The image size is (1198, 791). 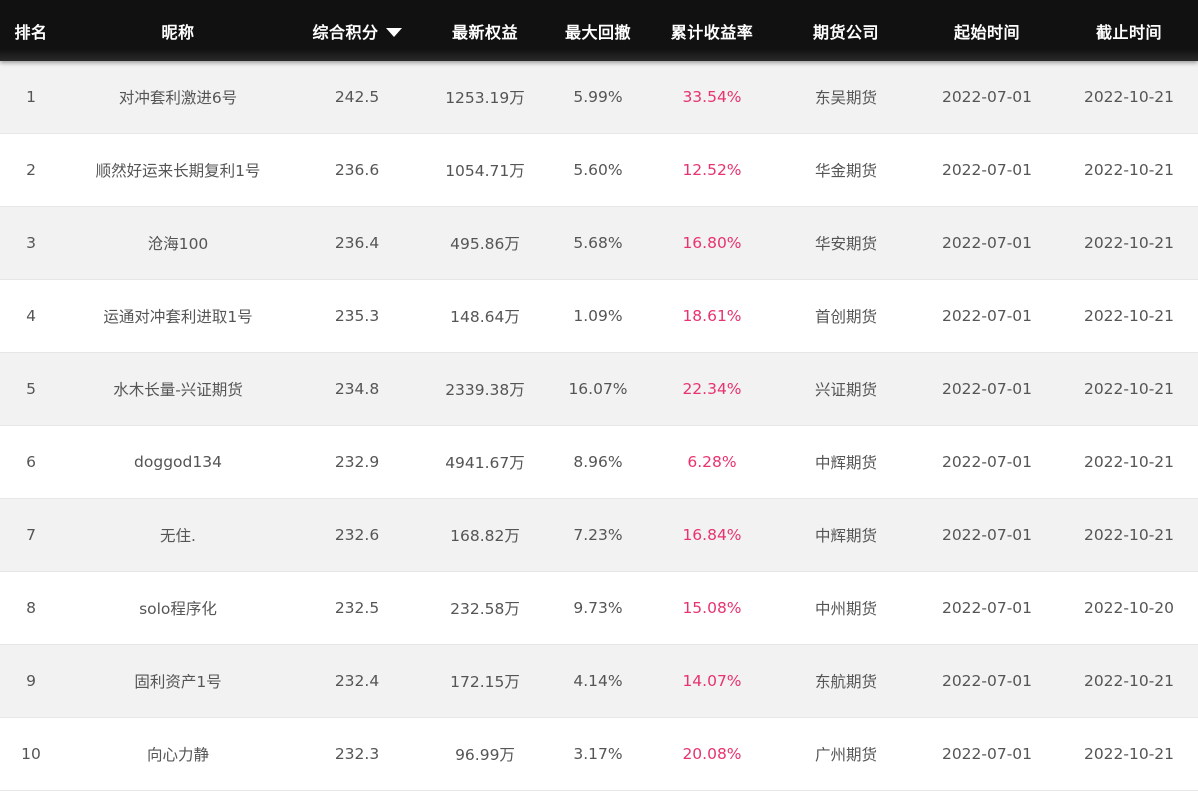 I want to click on equity-cell: 168.82万, so click(x=485, y=536).